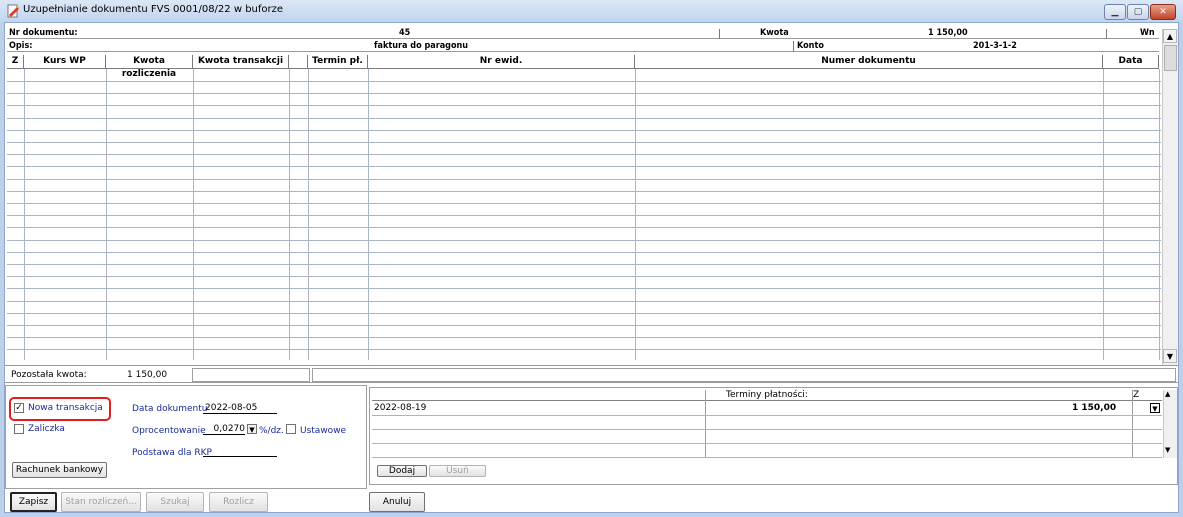  What do you see at coordinates (1147, 33) in the screenshot?
I see `wn-label: Wn` at bounding box center [1147, 33].